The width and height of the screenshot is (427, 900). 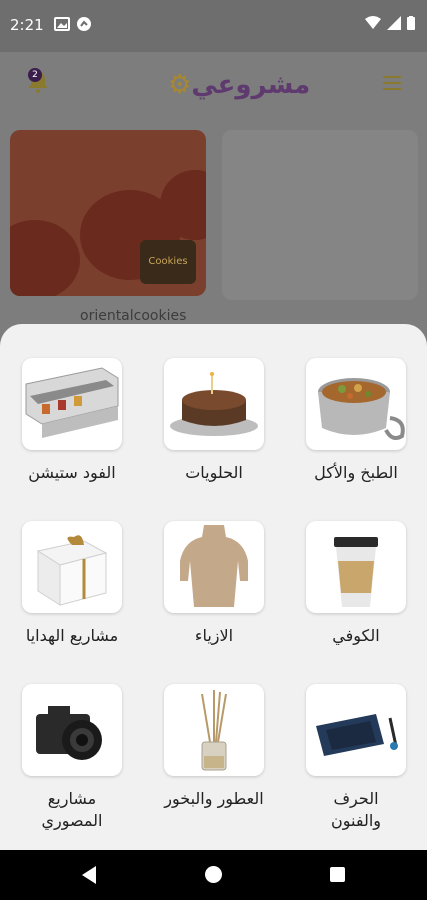 I want to click on mannequin-icon, so click(x=214, y=566).